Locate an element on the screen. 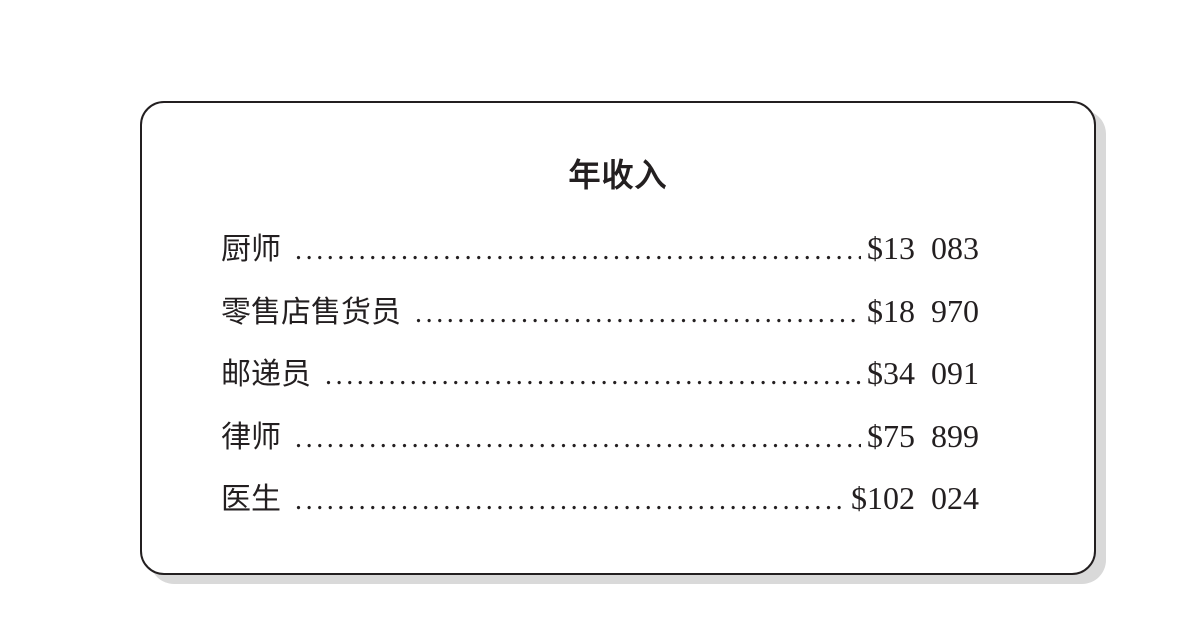 Image resolution: width=1187 pixels, height=628 pixels. job-label: 医生 is located at coordinates (251, 499).